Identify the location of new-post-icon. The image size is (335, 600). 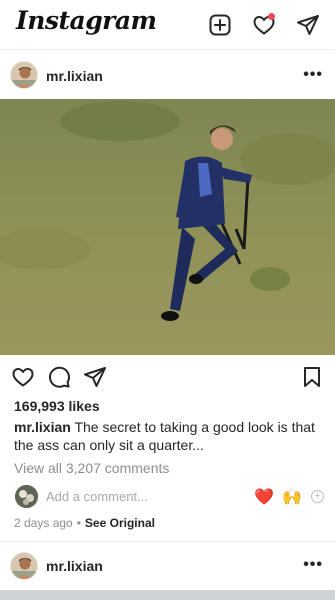
(220, 25).